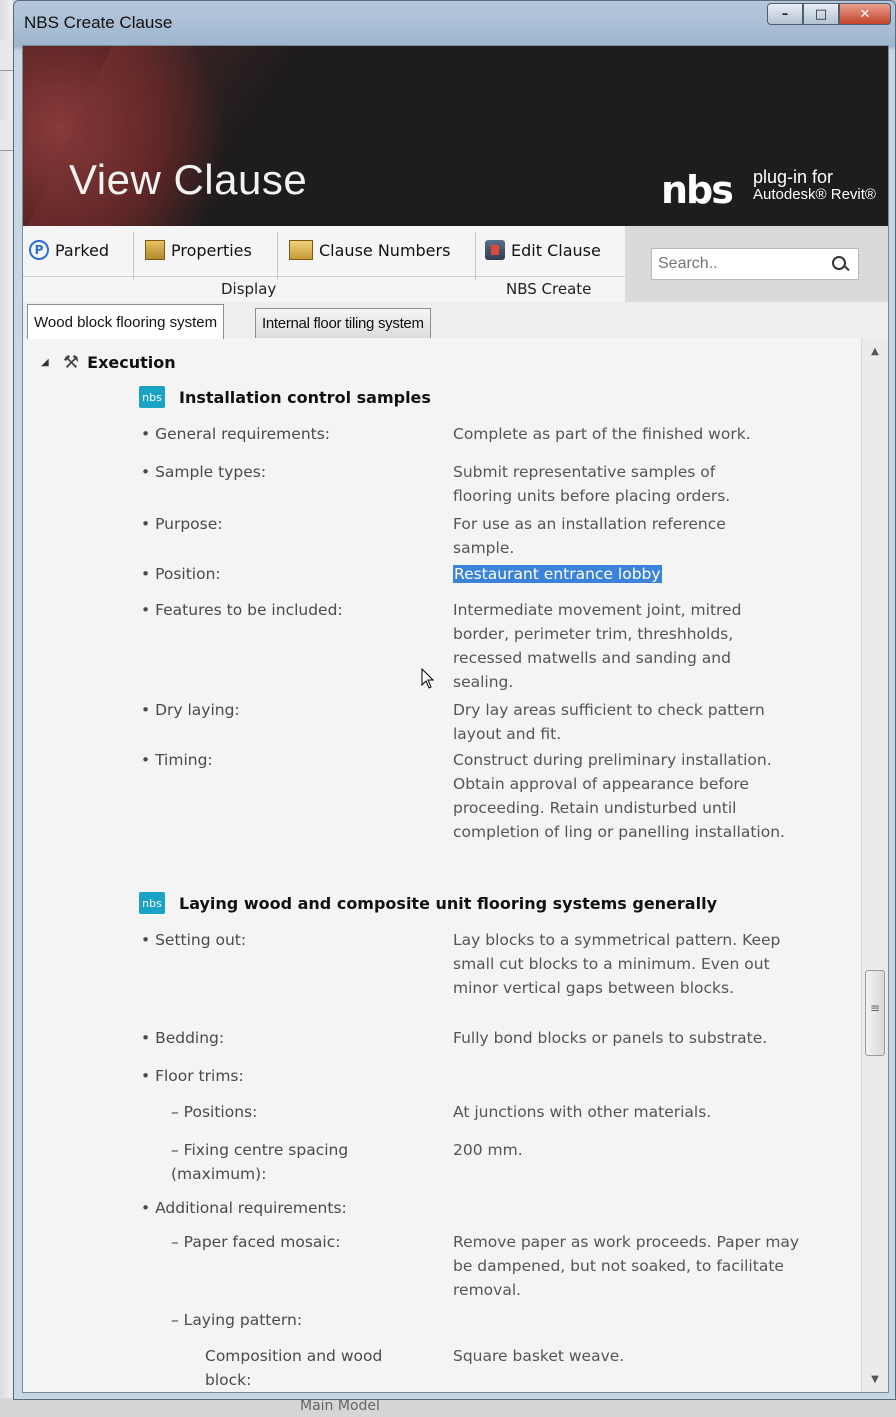 The height and width of the screenshot is (1417, 896). I want to click on item-value-selected: Restaurant entrance lobby, so click(638, 574).